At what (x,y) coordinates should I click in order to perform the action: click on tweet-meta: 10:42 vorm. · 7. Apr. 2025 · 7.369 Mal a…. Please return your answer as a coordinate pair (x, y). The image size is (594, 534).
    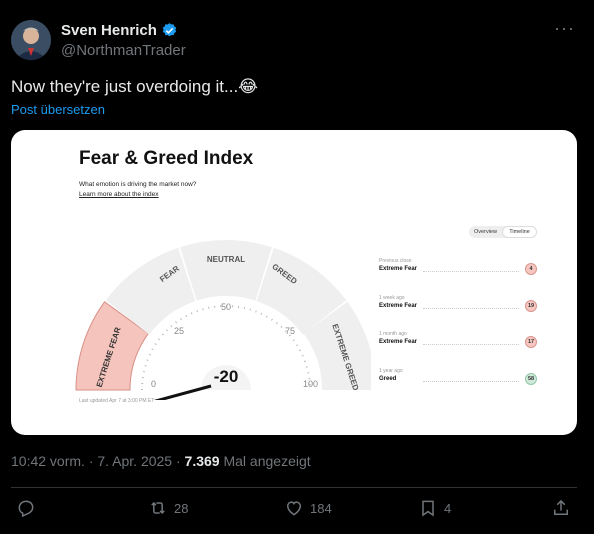
    Looking at the image, I should click on (161, 461).